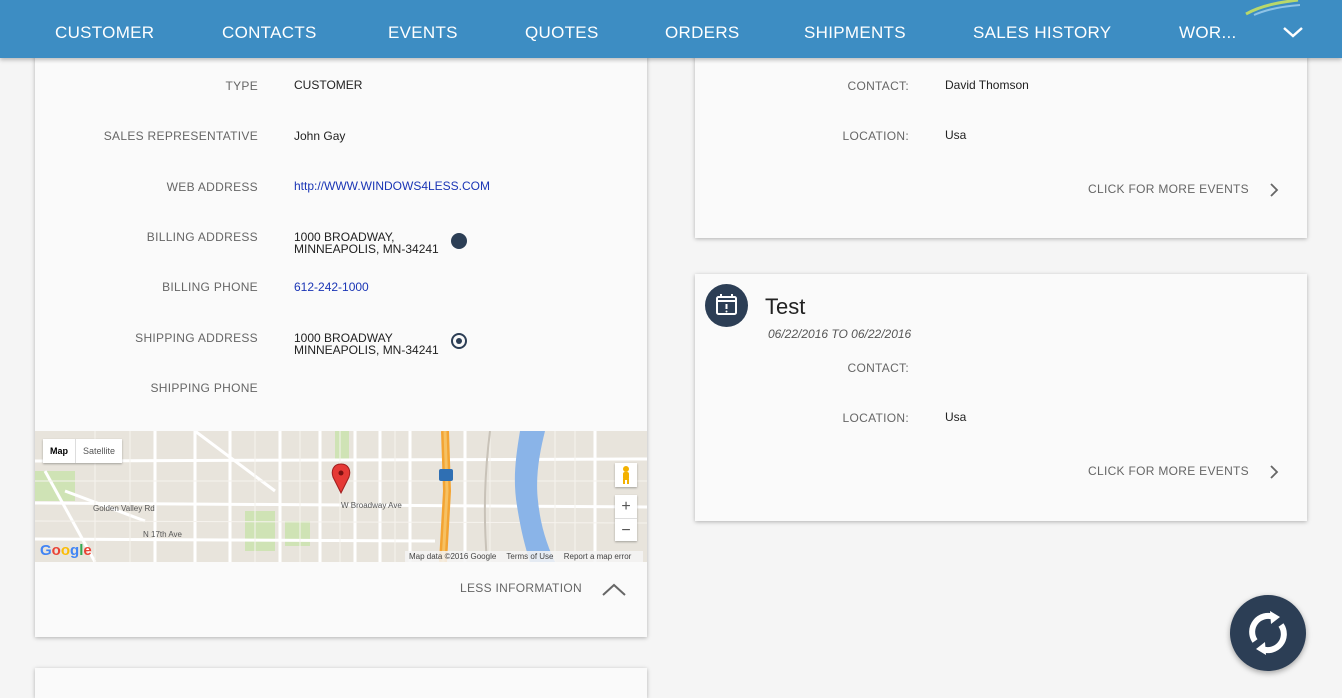 This screenshot has width=1342, height=698. I want to click on less-information-button: LESS INFORMATION, so click(521, 588).